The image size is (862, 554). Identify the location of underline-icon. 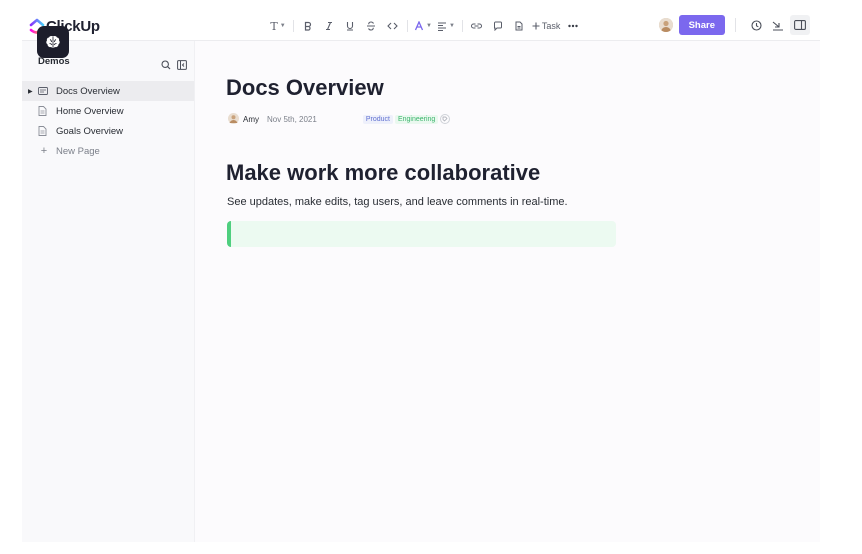
(350, 26).